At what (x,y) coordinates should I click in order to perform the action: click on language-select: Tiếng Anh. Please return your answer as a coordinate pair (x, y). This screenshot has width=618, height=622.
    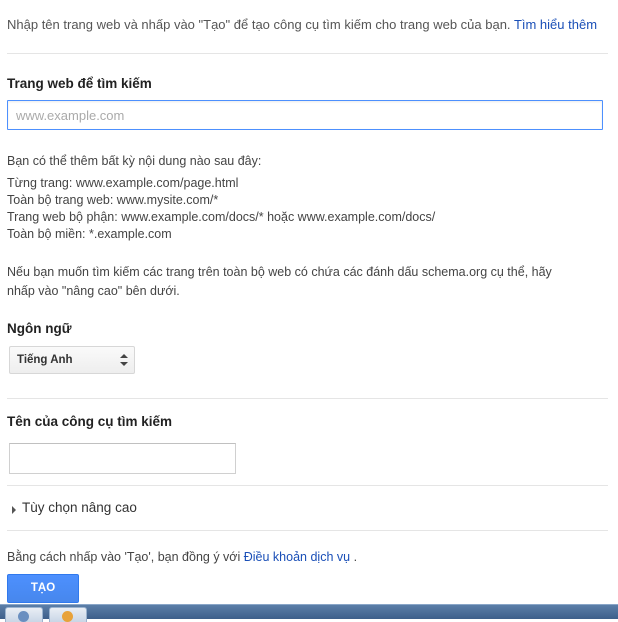
    Looking at the image, I should click on (72, 360).